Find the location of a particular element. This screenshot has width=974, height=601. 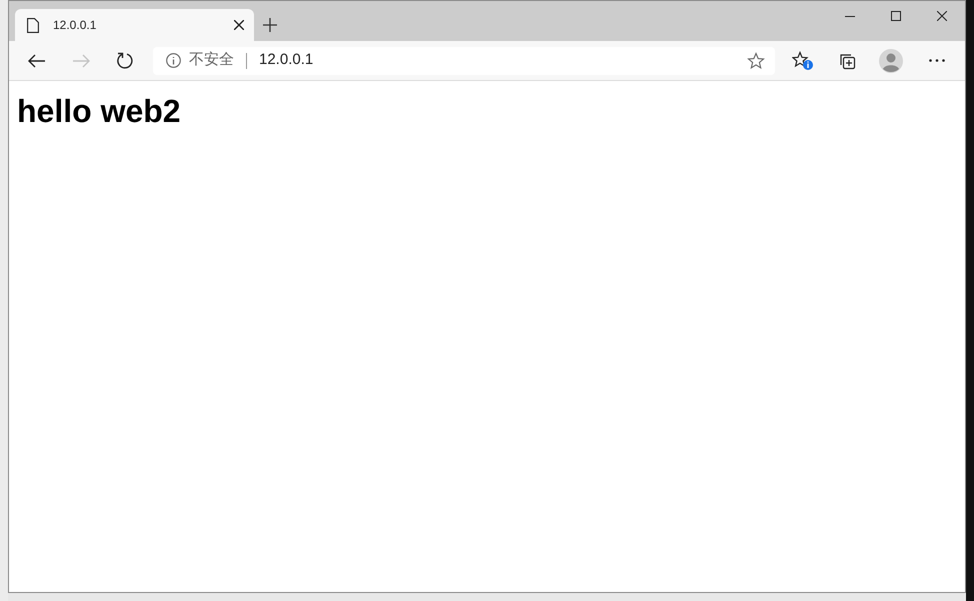

star-icon is located at coordinates (756, 61).